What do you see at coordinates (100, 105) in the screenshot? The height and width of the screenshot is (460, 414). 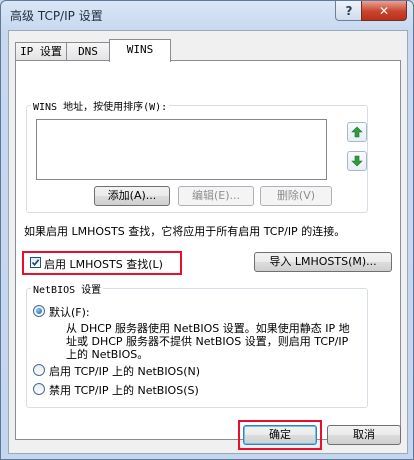 I see `wins-address-group-label: WINS 地址，按使用排序(W):` at bounding box center [100, 105].